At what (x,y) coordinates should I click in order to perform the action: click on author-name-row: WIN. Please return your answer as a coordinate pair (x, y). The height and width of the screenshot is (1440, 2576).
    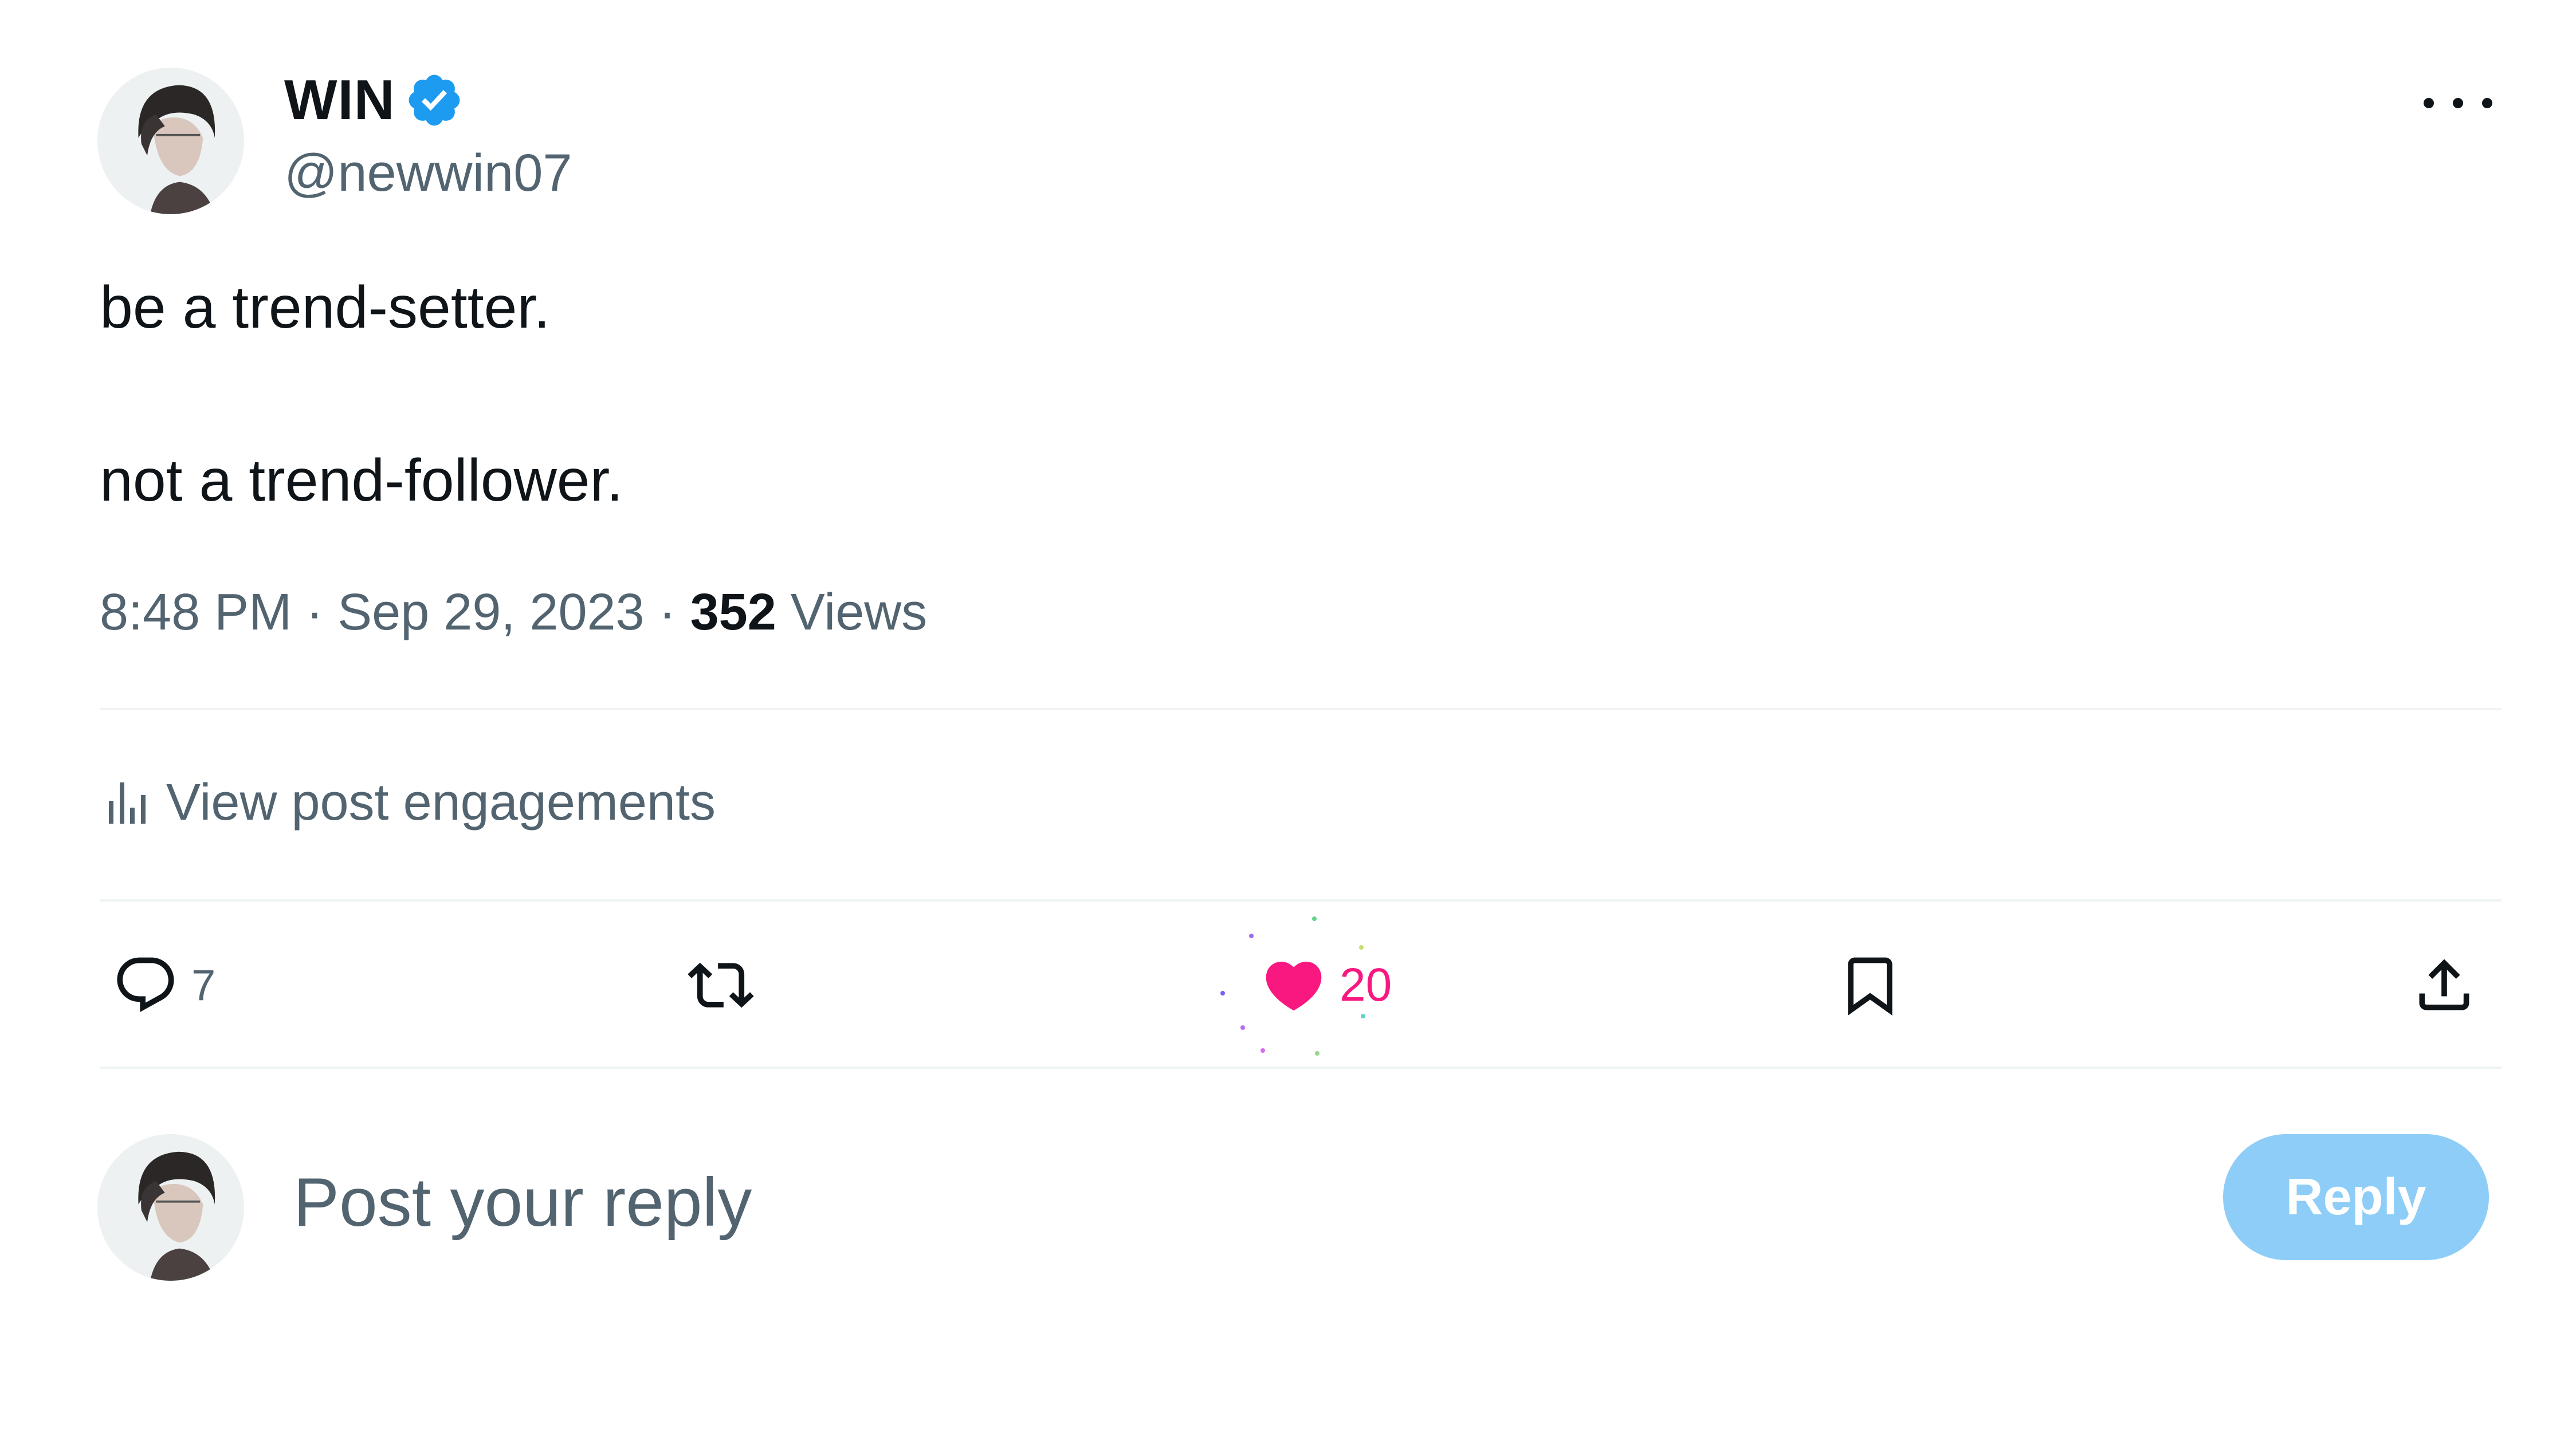
    Looking at the image, I should click on (374, 100).